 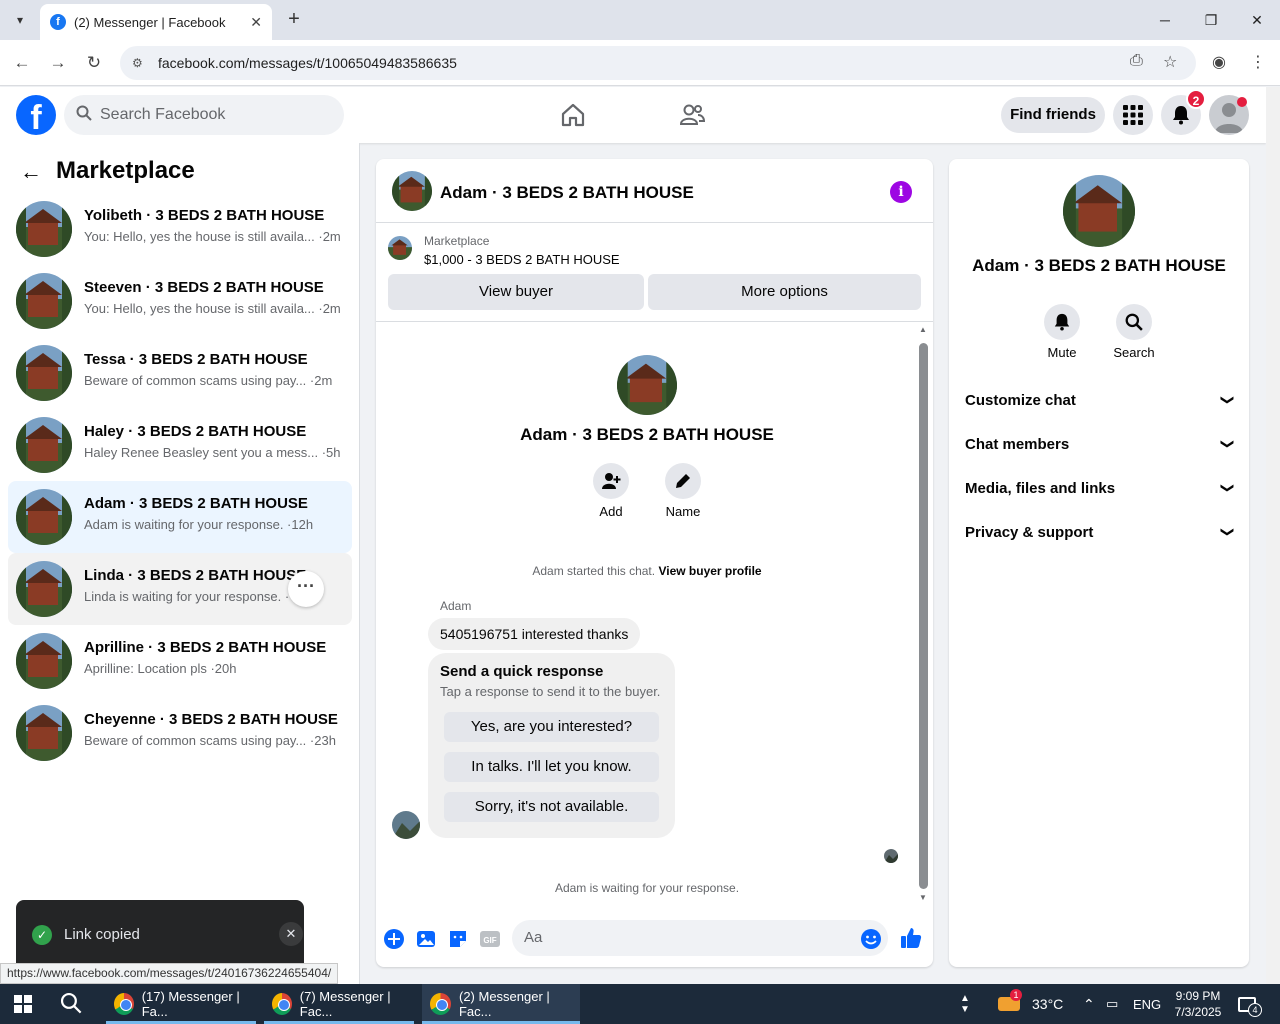 What do you see at coordinates (204, 115) in the screenshot?
I see `search-input: Search Facebook` at bounding box center [204, 115].